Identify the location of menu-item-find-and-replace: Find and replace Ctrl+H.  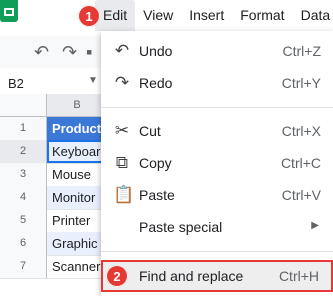
(217, 276).